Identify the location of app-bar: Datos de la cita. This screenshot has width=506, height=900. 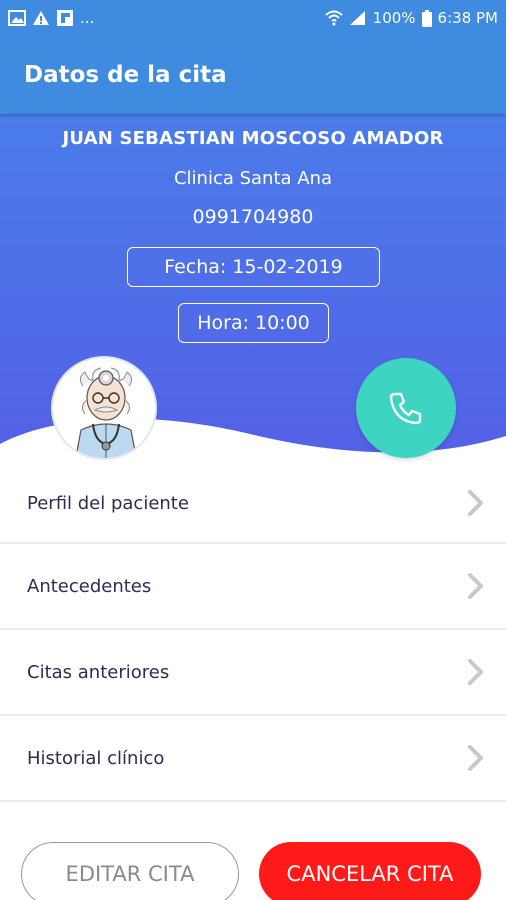
(253, 75).